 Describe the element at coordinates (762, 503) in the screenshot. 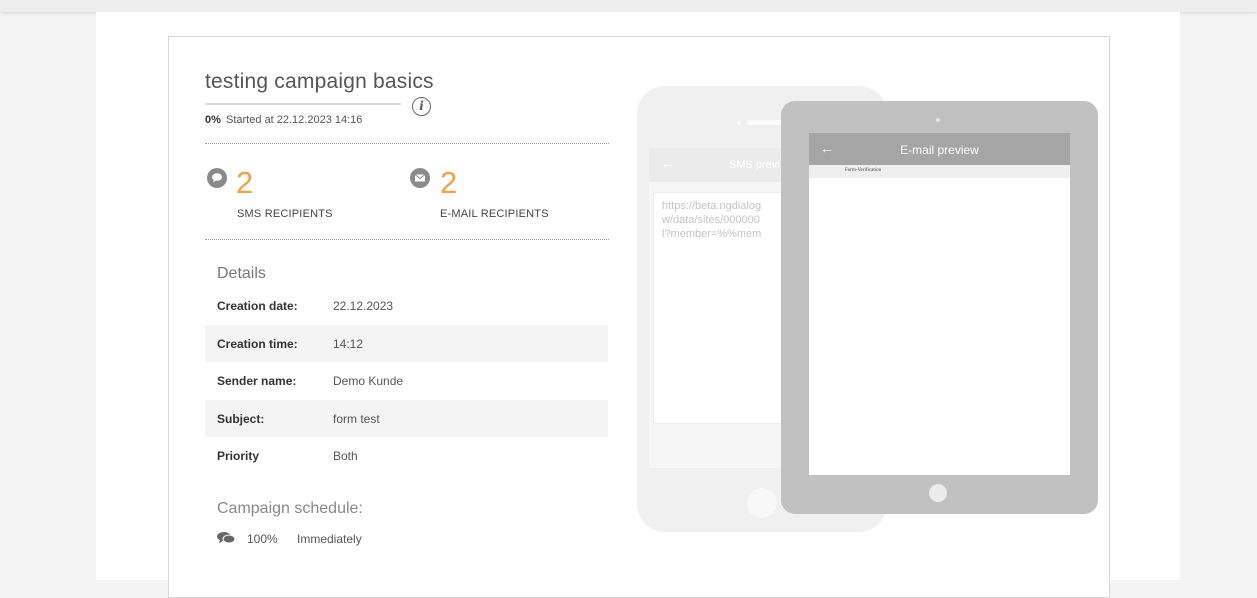

I see `phone-home-button` at that location.